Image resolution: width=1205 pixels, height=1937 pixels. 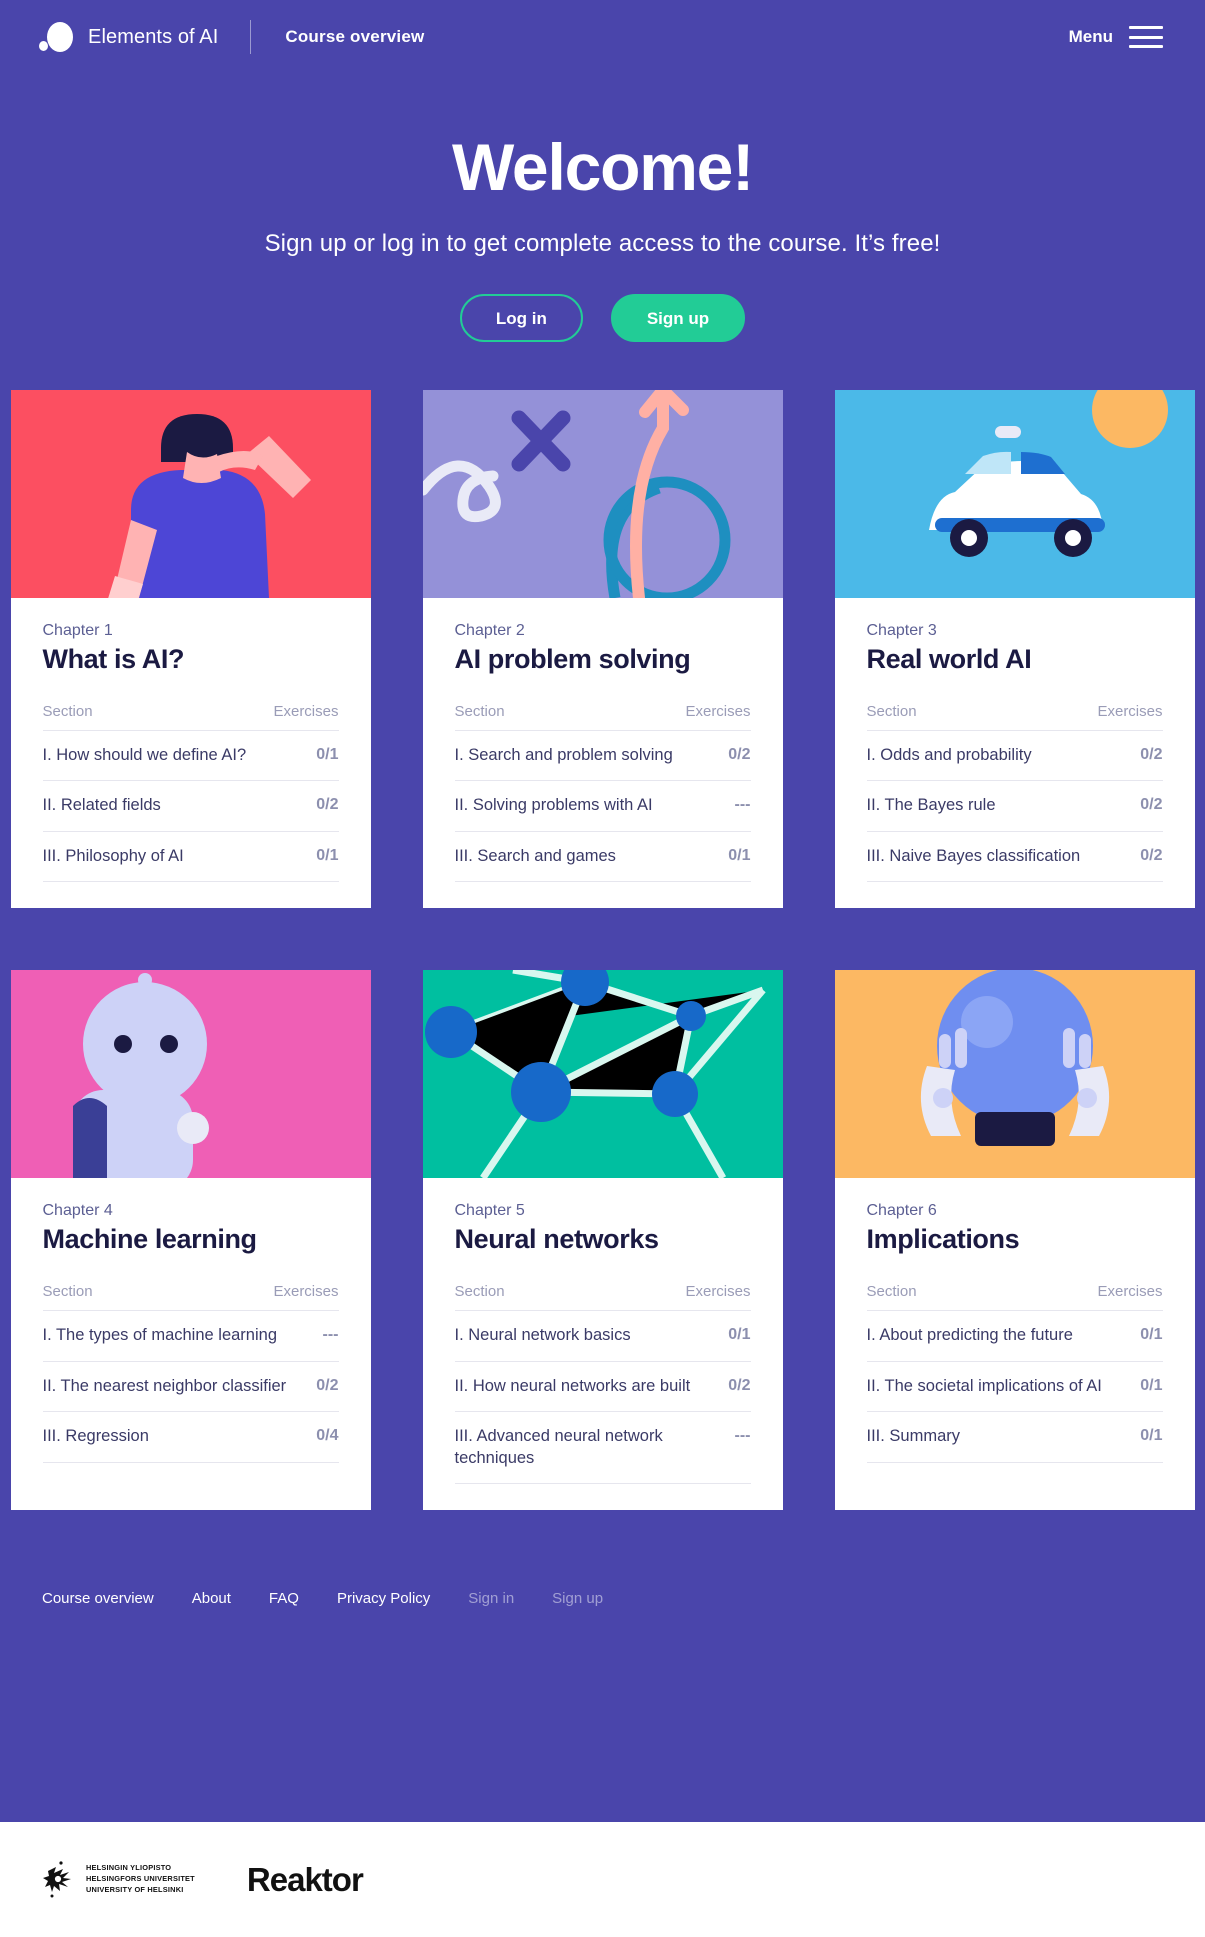 What do you see at coordinates (563, 755) in the screenshot?
I see `section-name: I. Search and problem solving` at bounding box center [563, 755].